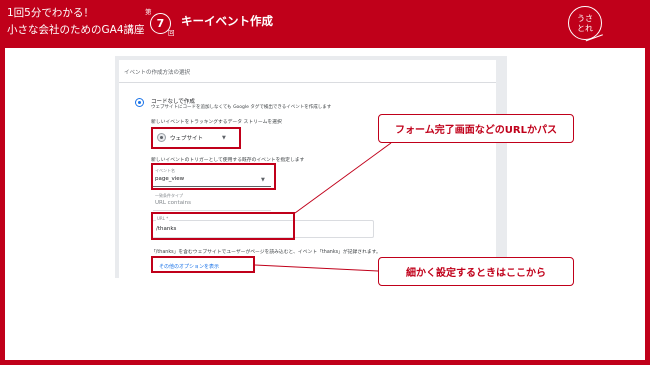 This screenshot has height=365, width=650. Describe the element at coordinates (476, 128) in the screenshot. I see `url-callout: フォーム完了画面などのURLかパス` at that location.